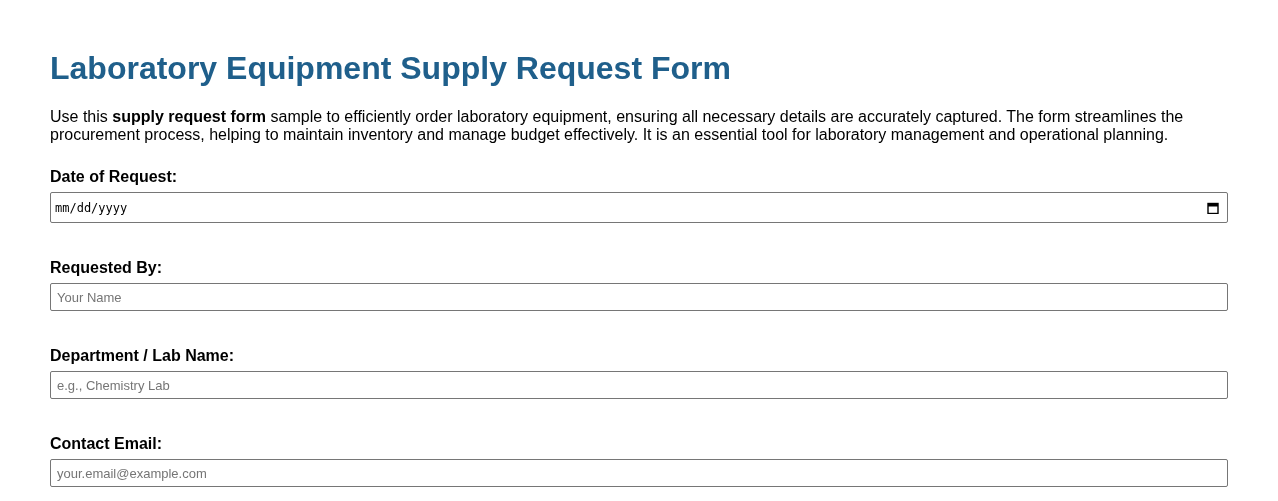 This screenshot has height=501, width=1278. What do you see at coordinates (106, 268) in the screenshot?
I see `field-label: Requested By:` at bounding box center [106, 268].